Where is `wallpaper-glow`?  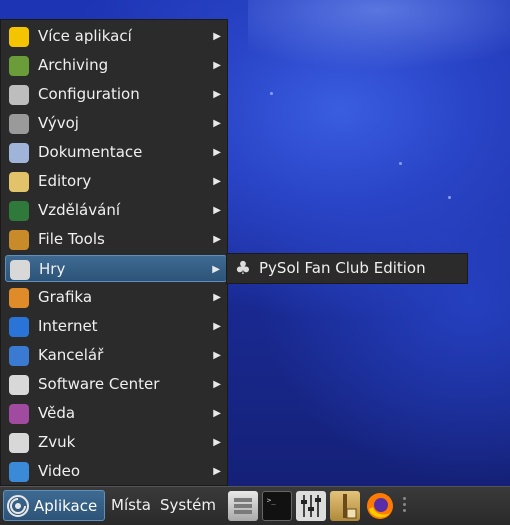
wallpaper-glow is located at coordinates (379, 35).